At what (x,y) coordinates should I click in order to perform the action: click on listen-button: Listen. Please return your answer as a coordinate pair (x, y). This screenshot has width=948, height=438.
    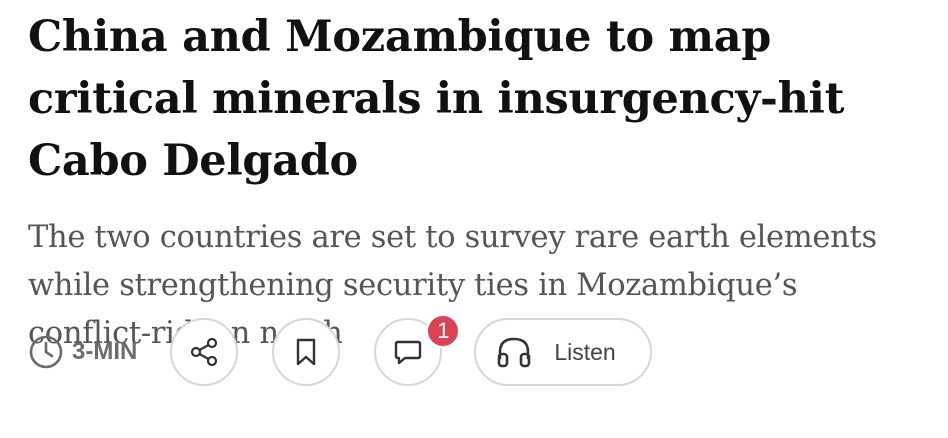
    Looking at the image, I should click on (563, 352).